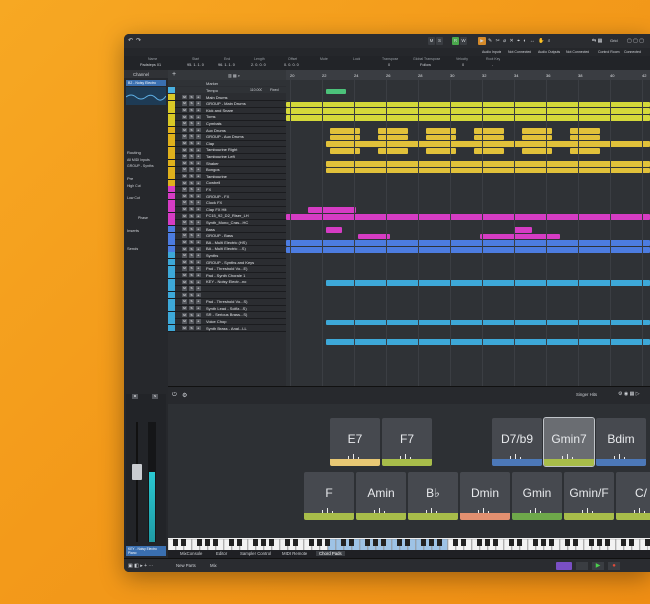  What do you see at coordinates (294, 553) in the screenshot?
I see `tab-midi-remote: MIDI Remote` at bounding box center [294, 553].